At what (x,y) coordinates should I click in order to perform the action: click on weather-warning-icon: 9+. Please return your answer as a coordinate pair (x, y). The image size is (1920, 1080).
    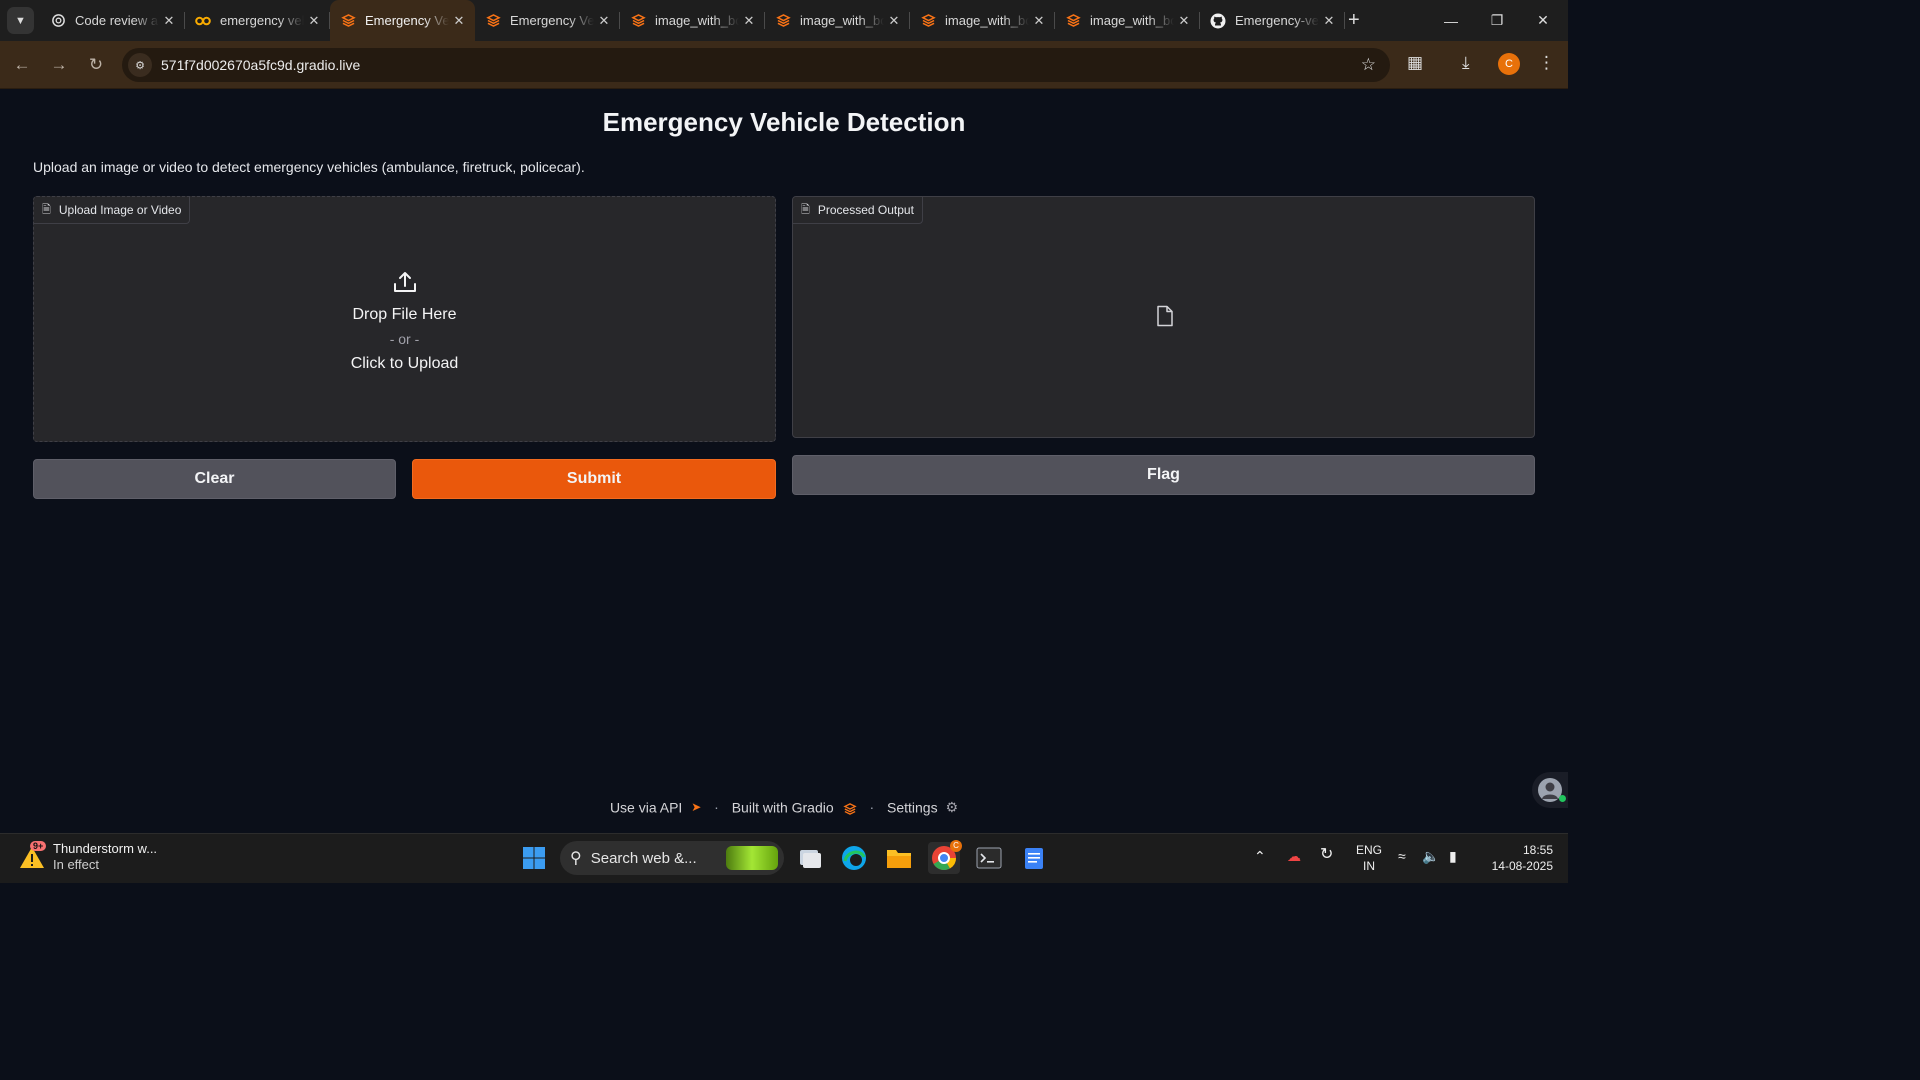
    Looking at the image, I should click on (32, 856).